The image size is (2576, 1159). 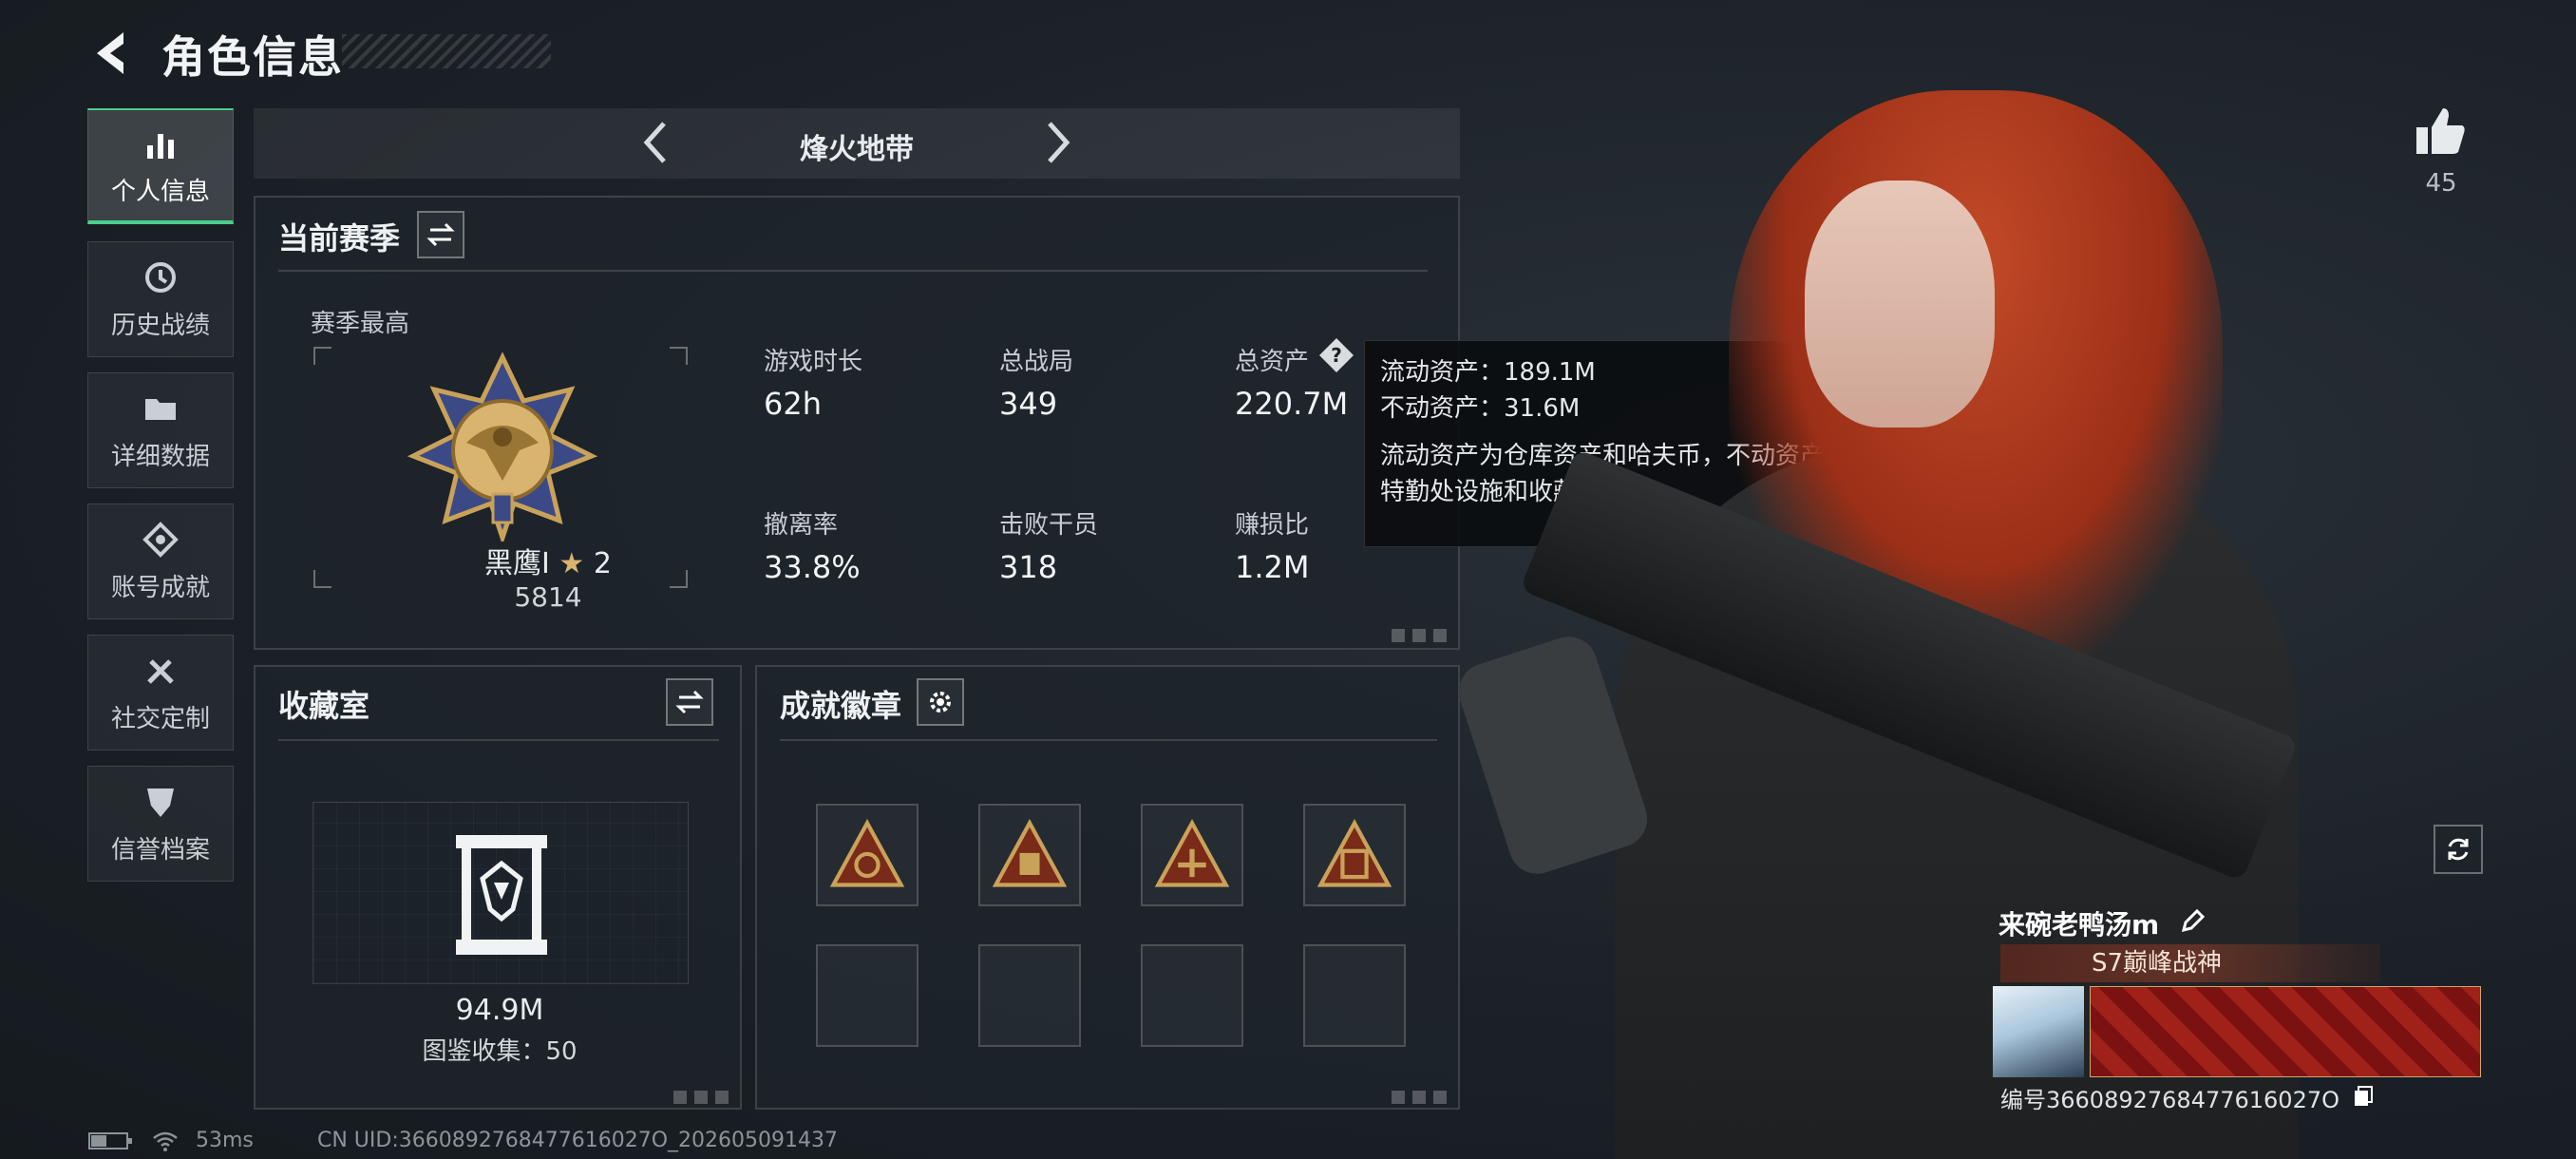 I want to click on collection-divider, so click(x=498, y=740).